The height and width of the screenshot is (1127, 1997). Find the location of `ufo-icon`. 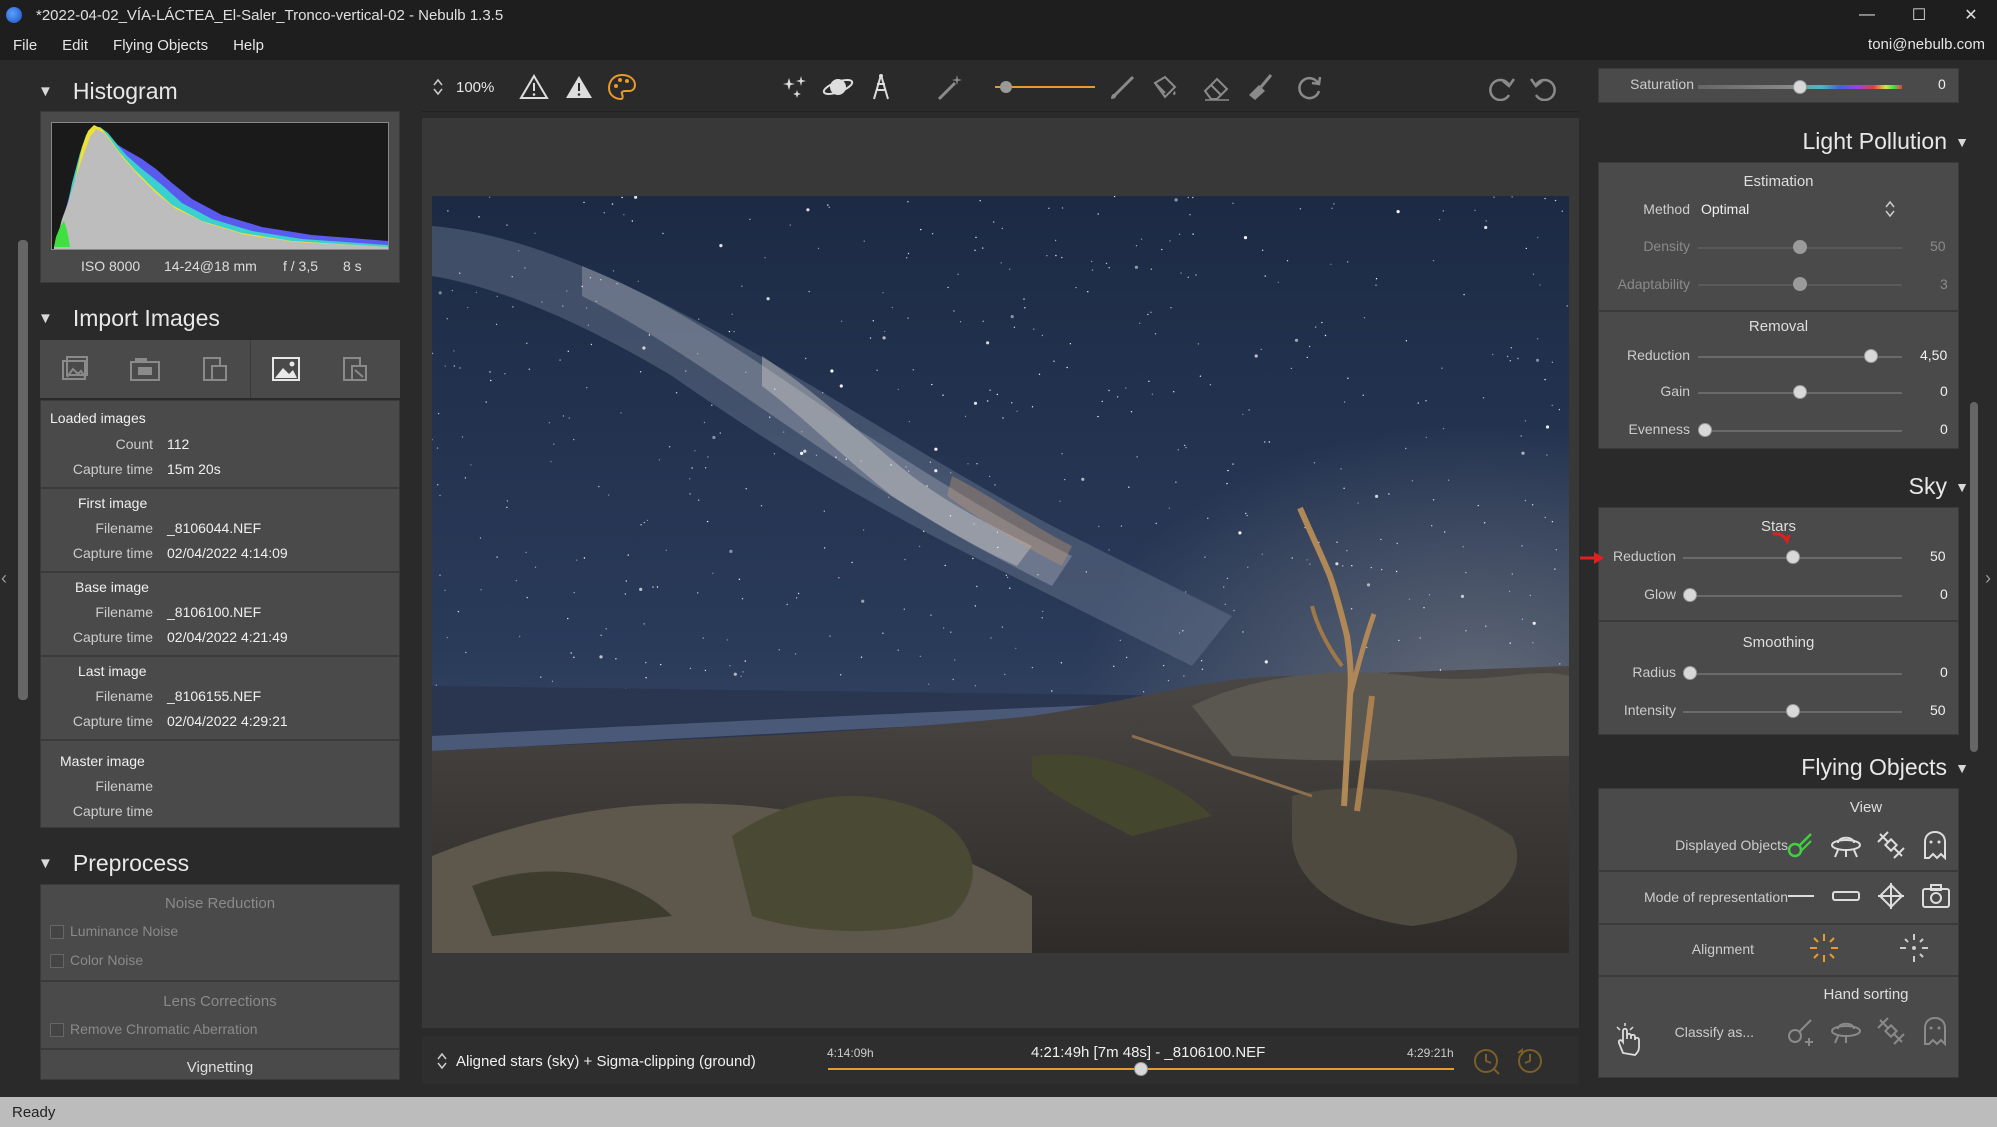

ufo-icon is located at coordinates (1846, 847).